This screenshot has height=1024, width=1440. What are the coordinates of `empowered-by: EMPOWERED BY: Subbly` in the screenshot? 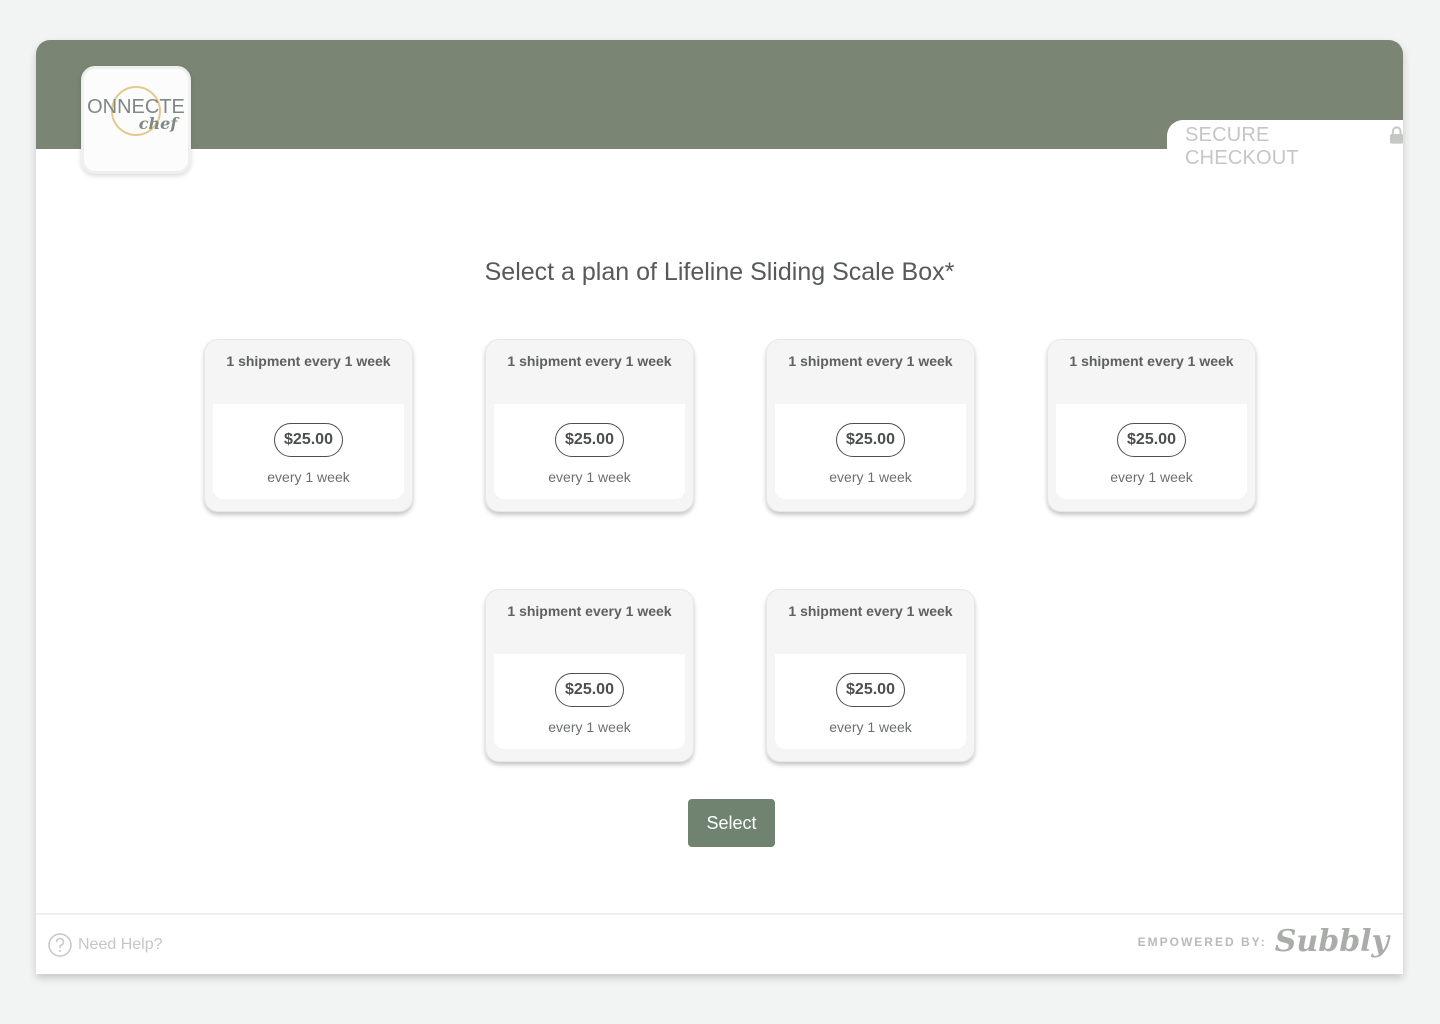 It's located at (1263, 941).